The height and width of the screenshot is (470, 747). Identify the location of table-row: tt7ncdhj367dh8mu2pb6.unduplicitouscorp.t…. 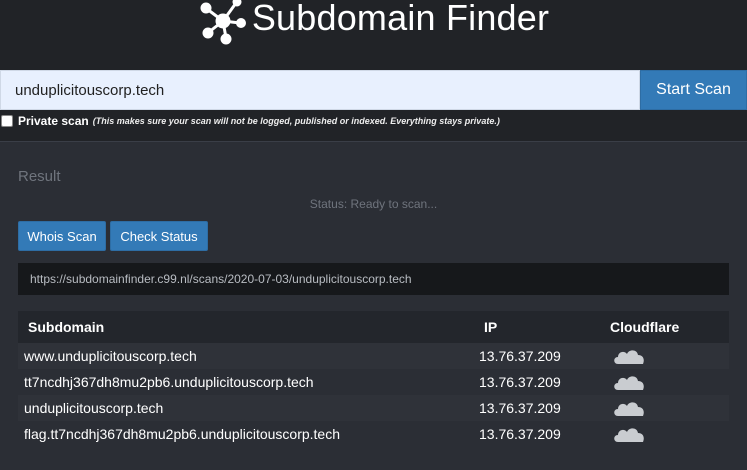
(373, 382).